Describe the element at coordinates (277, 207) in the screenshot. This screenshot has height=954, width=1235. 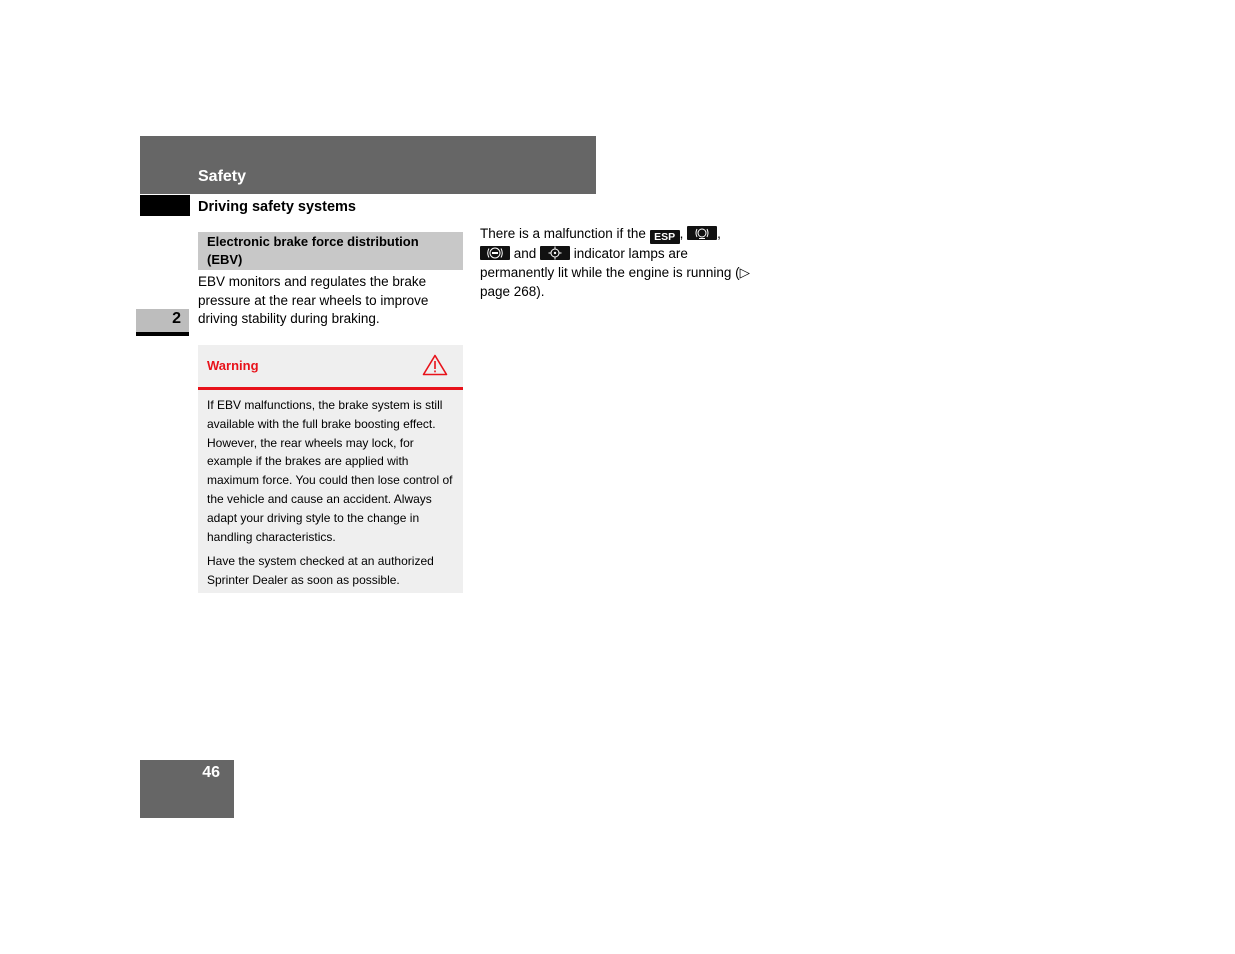
I see `subsection-title: Driving safety systems` at that location.